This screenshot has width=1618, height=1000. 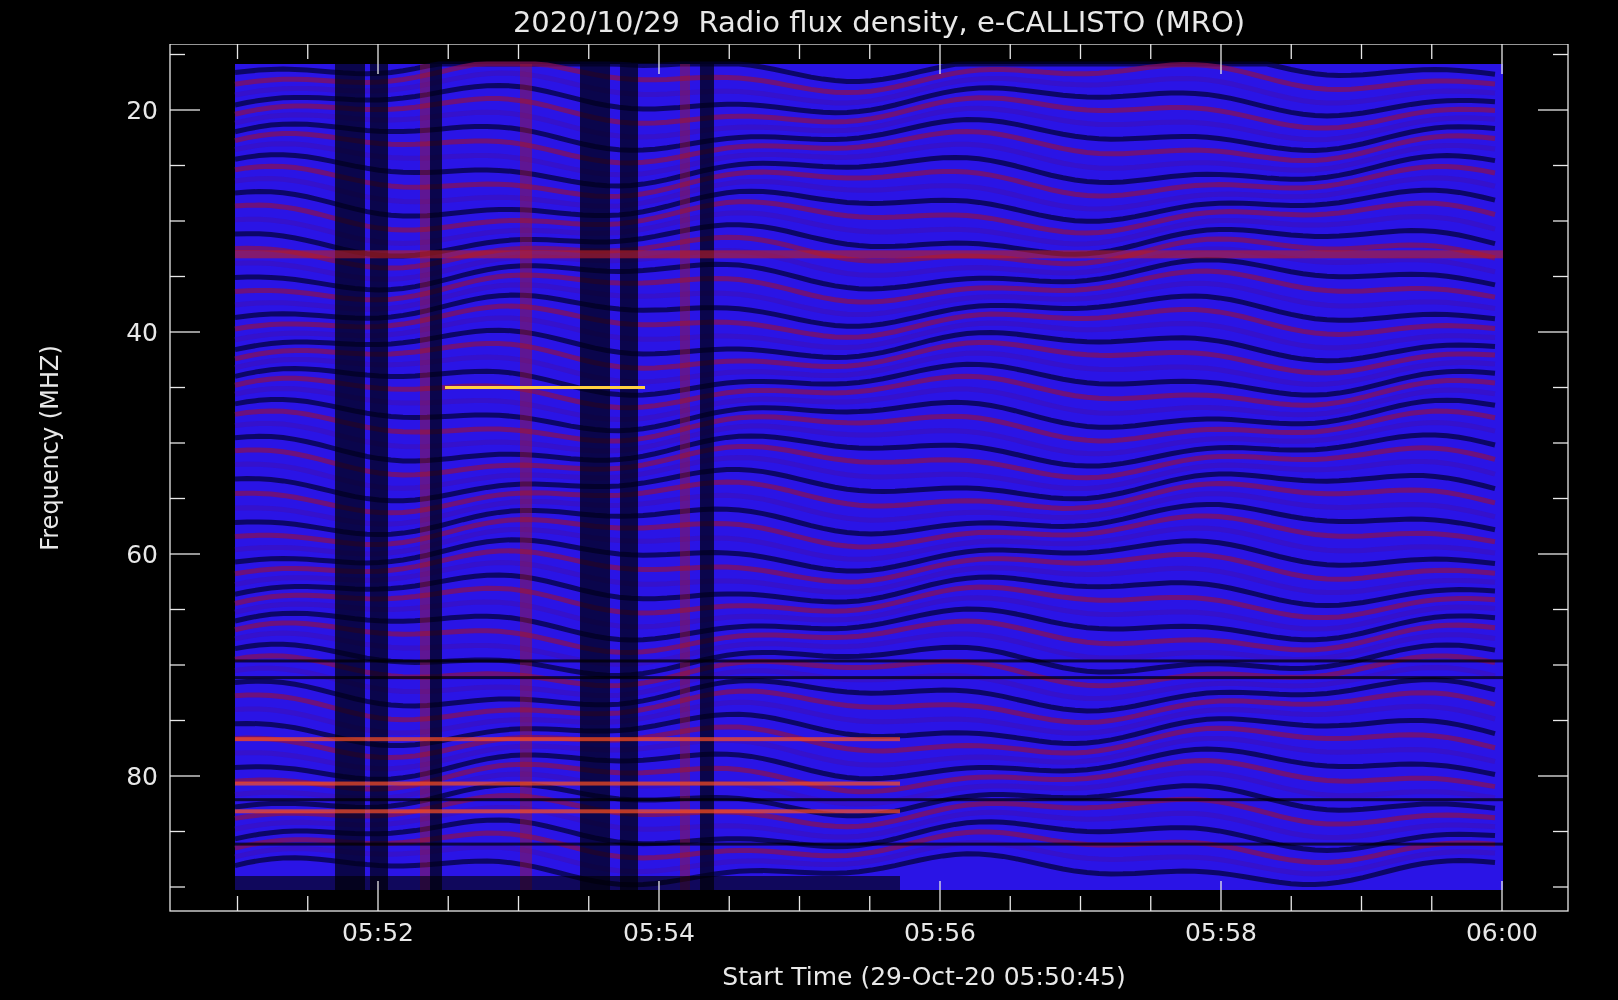 What do you see at coordinates (940, 932) in the screenshot?
I see `x-tick-label: 05:56` at bounding box center [940, 932].